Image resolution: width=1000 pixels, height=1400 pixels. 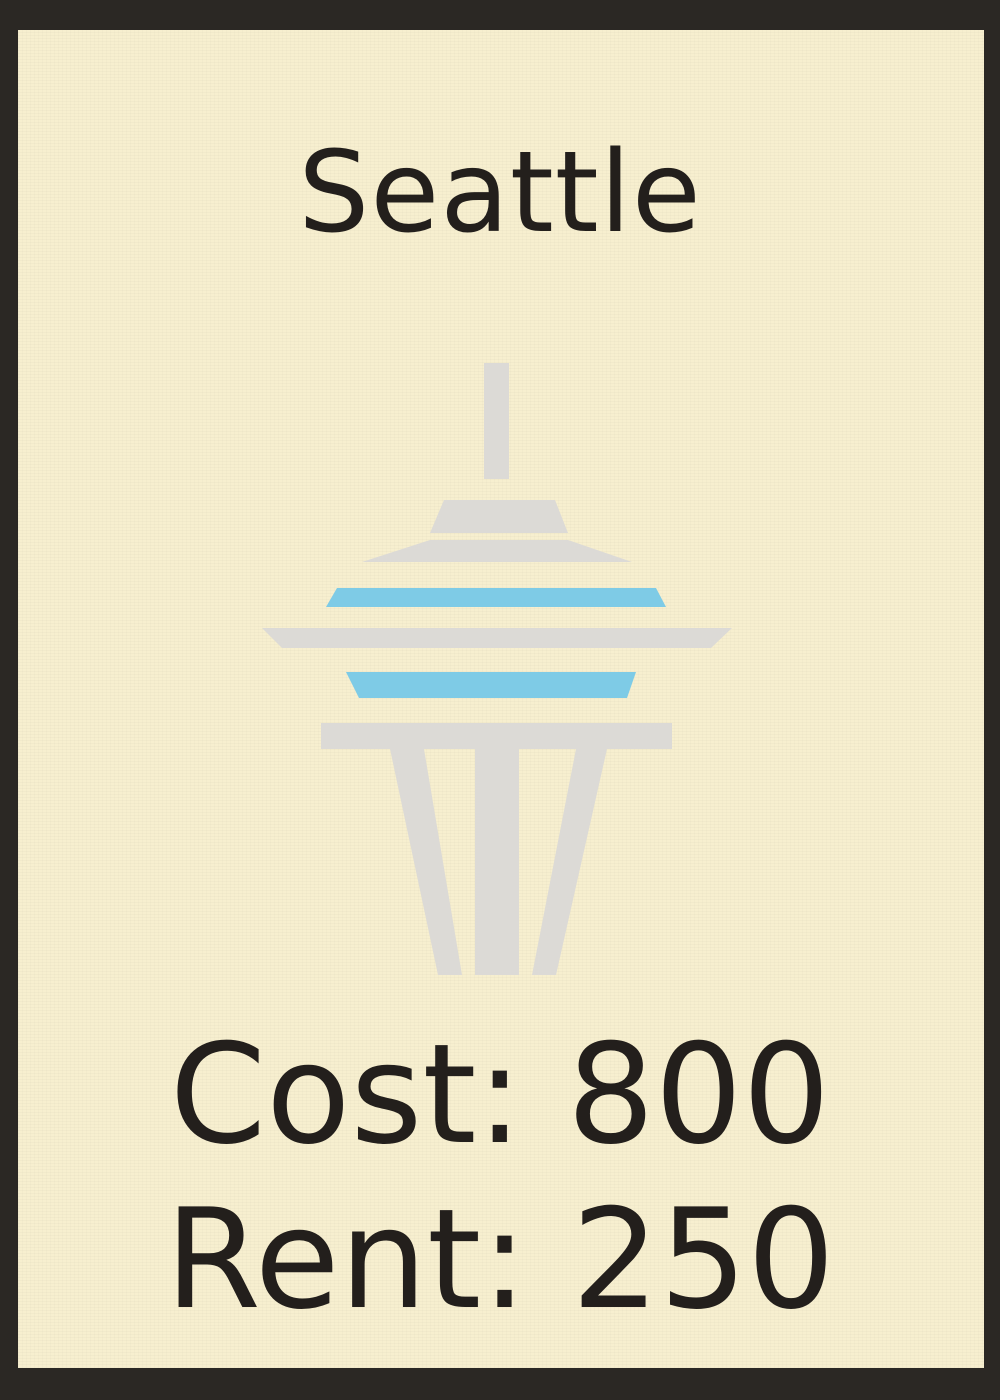 What do you see at coordinates (497, 862) in the screenshot?
I see `tower-core` at bounding box center [497, 862].